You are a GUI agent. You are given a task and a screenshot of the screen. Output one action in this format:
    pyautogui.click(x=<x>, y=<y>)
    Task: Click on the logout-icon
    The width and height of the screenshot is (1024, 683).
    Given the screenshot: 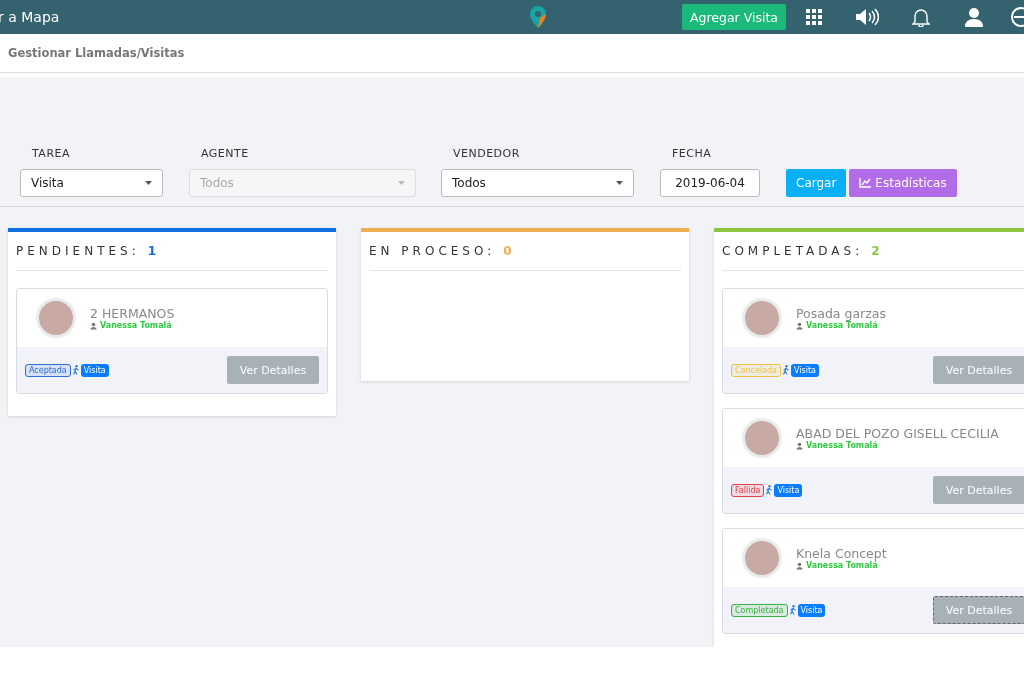 What is the action you would take?
    pyautogui.click(x=1016, y=17)
    